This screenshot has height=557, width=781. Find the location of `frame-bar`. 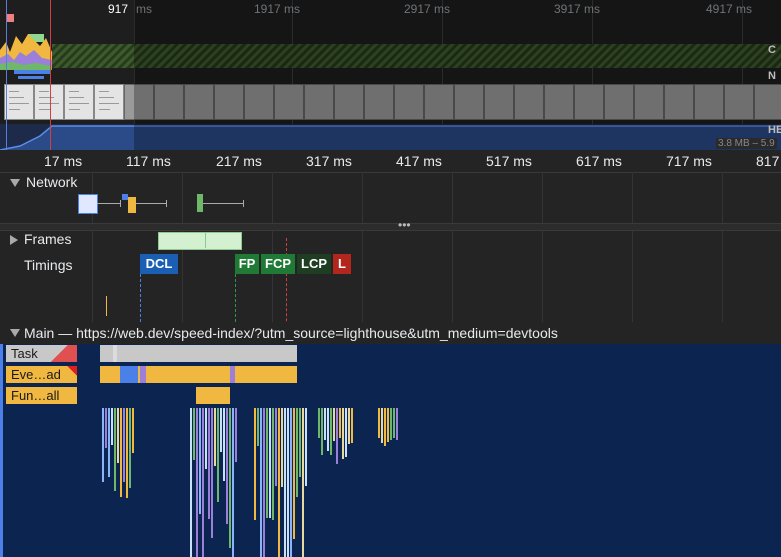

frame-bar is located at coordinates (200, 241).